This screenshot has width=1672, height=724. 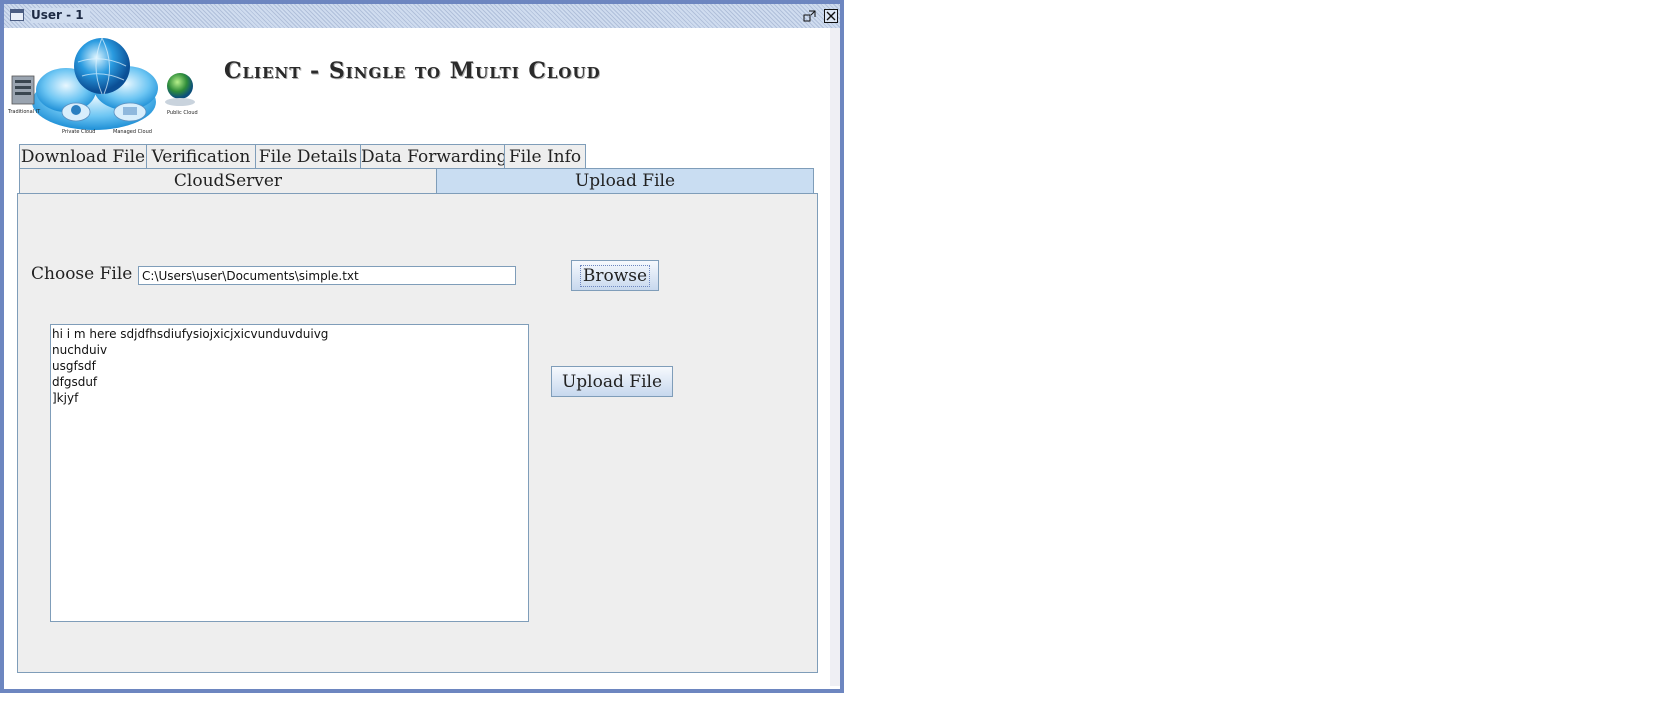 I want to click on close-icon-glyph, so click(x=831, y=16).